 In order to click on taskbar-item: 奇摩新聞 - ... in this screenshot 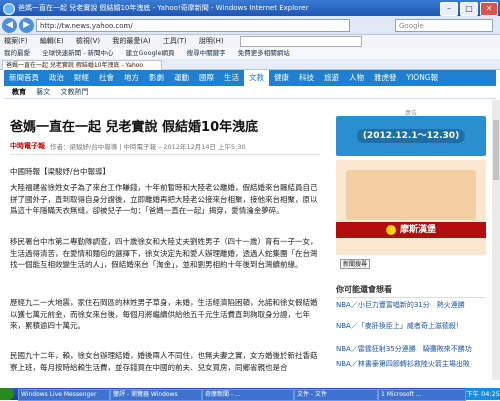, I will do `click(248, 395)`.